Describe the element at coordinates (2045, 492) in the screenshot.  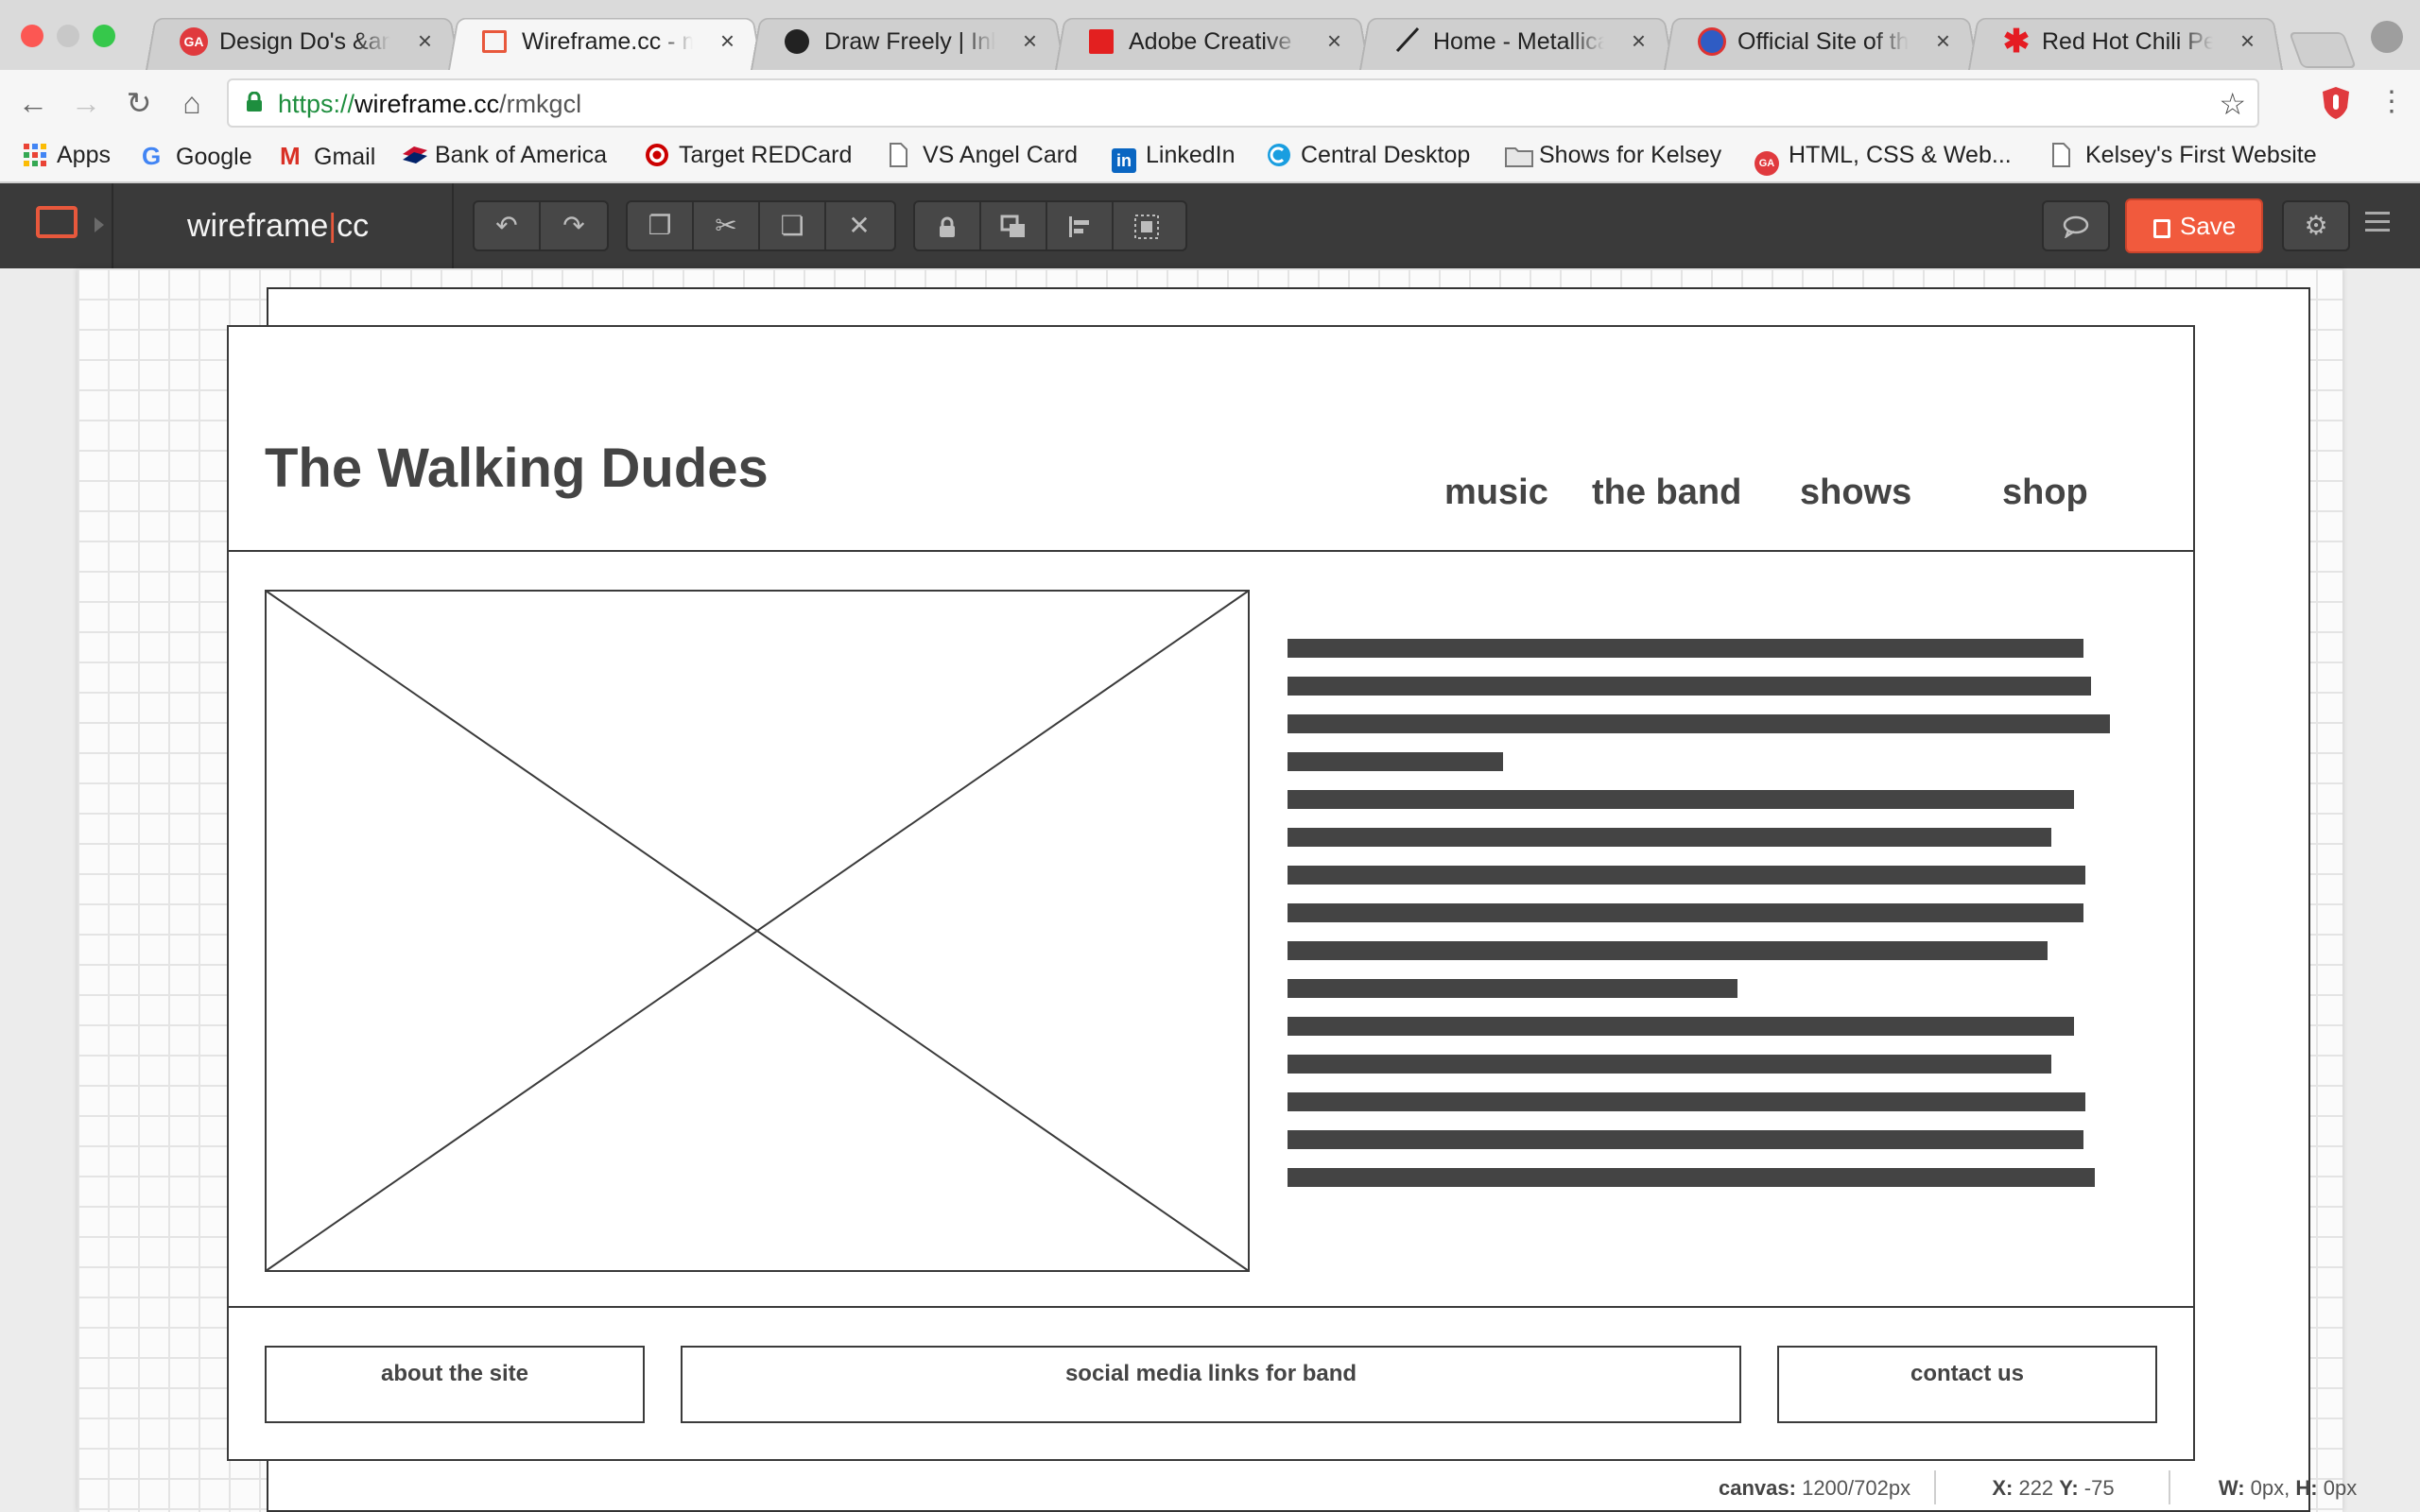
I see `nav-link-shop: shop` at that location.